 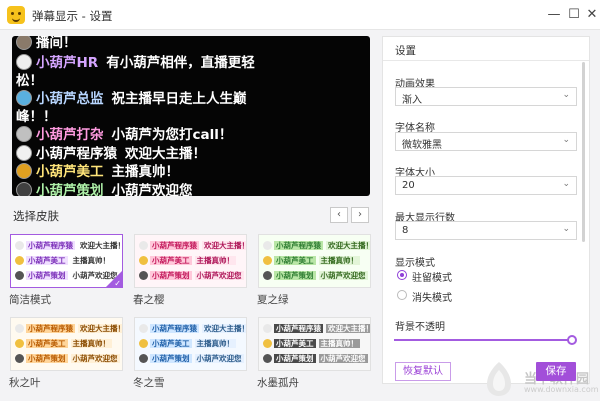 What do you see at coordinates (165, 154) in the screenshot?
I see `preview-message: 欢迎大主播！` at bounding box center [165, 154].